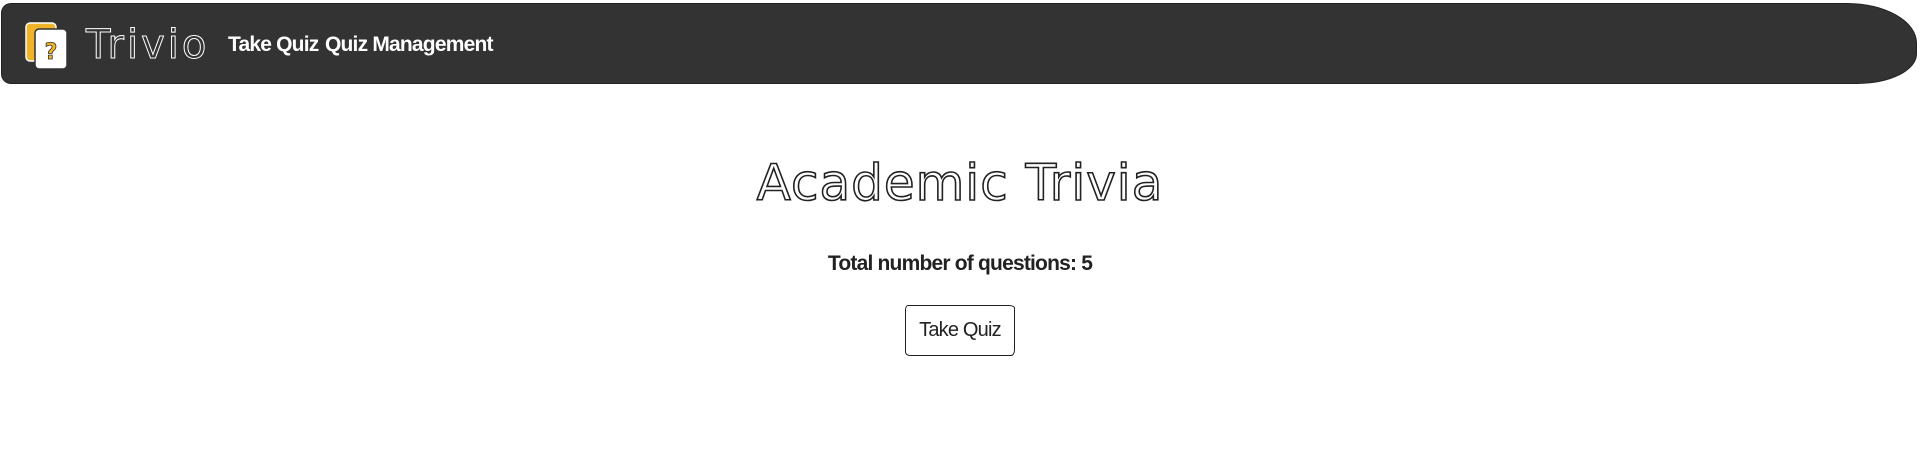 This screenshot has height=470, width=1920. Describe the element at coordinates (1087, 263) in the screenshot. I see `question-count-value: 5` at that location.